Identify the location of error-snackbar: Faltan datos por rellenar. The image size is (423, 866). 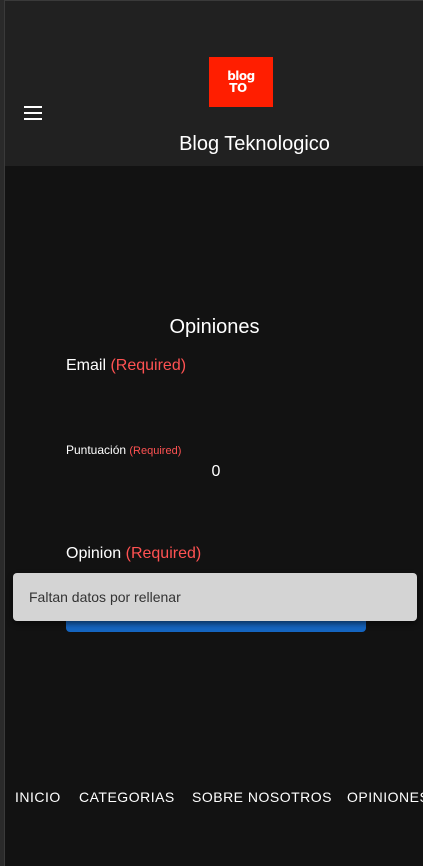
(215, 597).